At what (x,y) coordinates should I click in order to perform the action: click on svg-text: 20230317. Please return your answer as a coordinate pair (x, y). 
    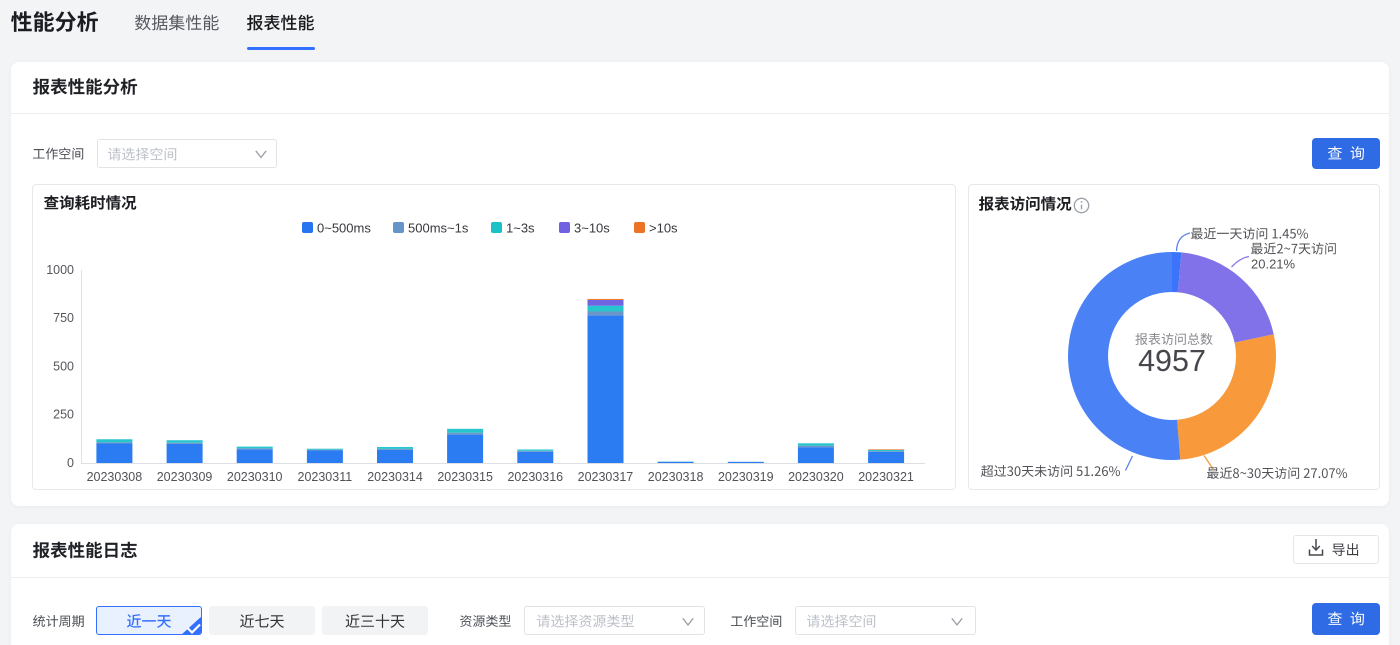
    Looking at the image, I should click on (606, 477).